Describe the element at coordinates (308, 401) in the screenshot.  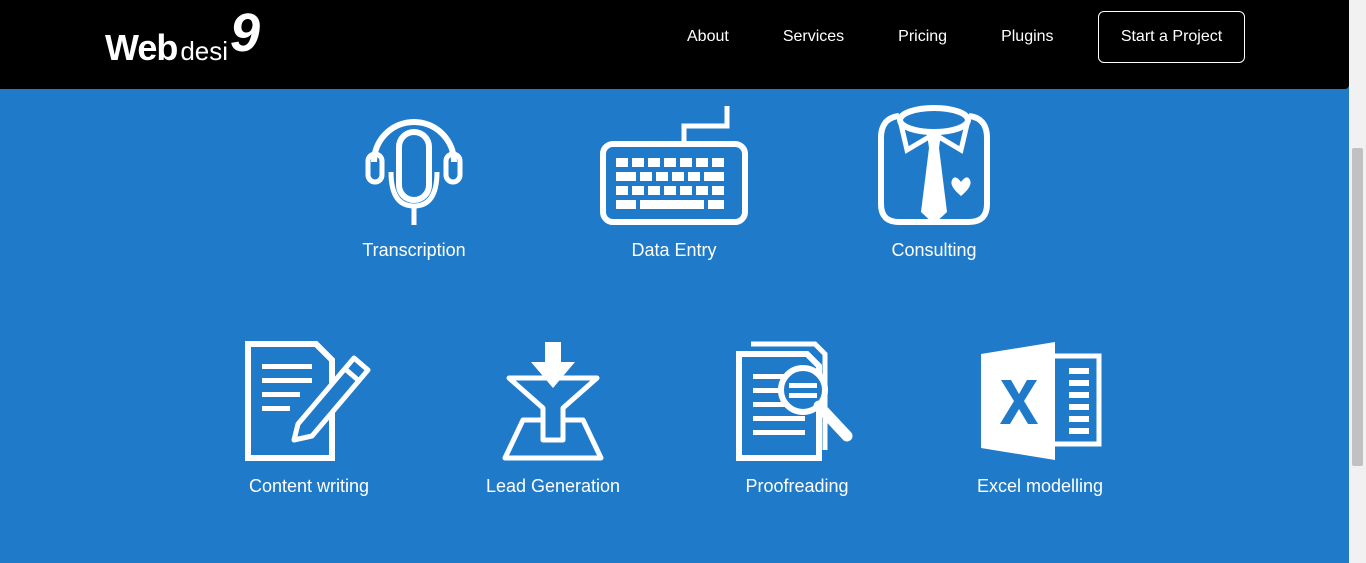
I see `document-pencil-icon` at that location.